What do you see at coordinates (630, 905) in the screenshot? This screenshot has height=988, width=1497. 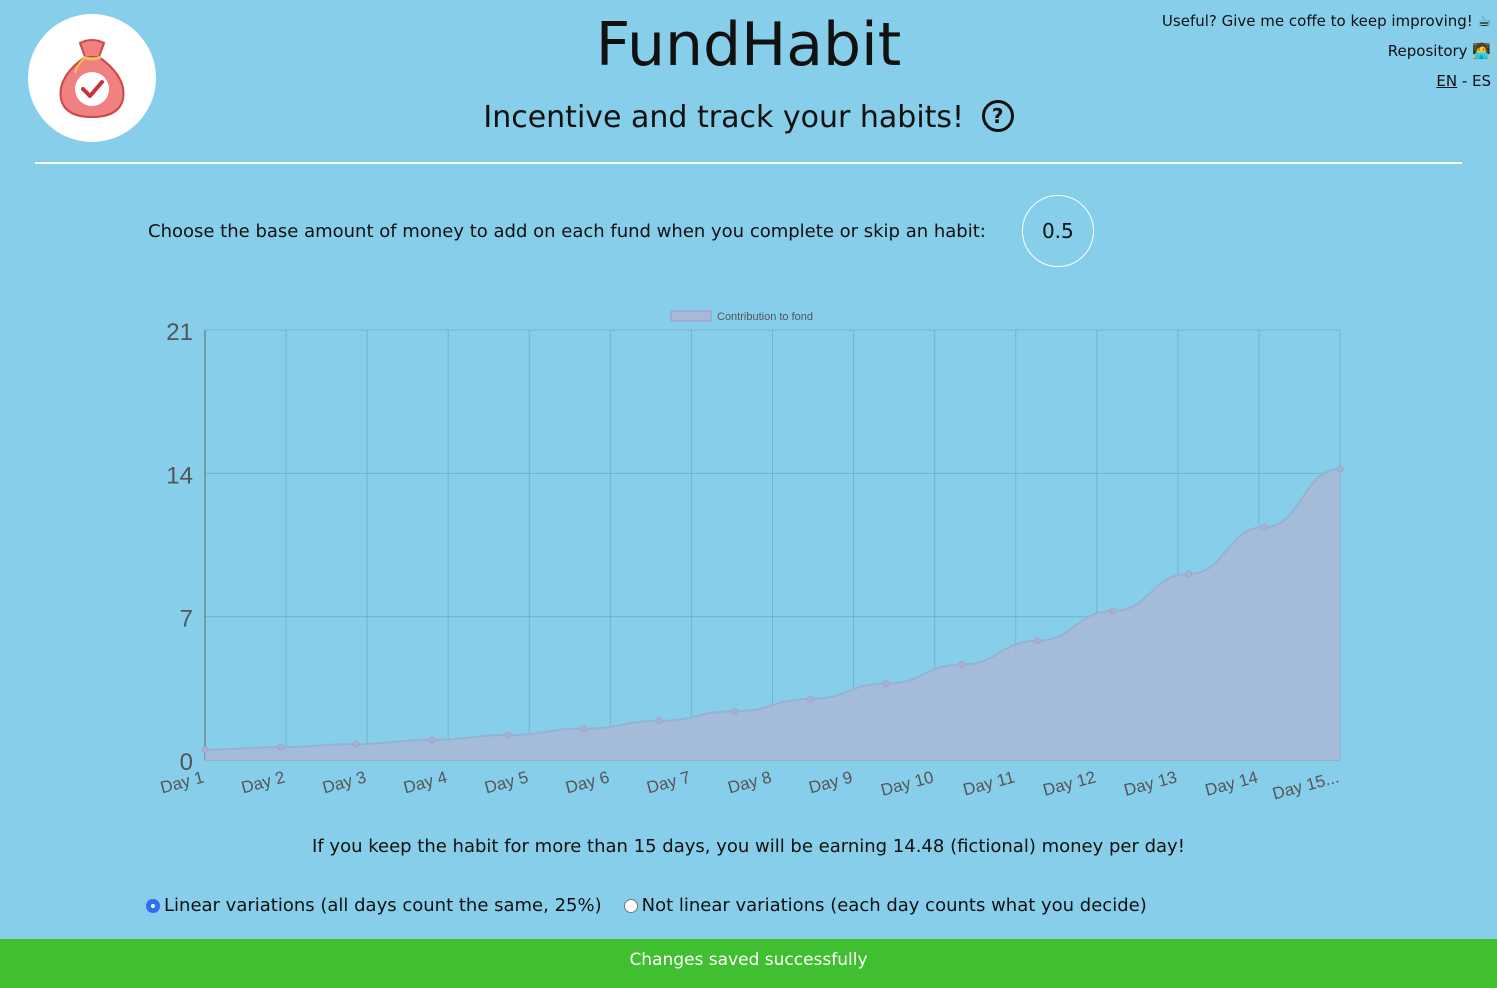 I see `nonlinear-radio` at bounding box center [630, 905].